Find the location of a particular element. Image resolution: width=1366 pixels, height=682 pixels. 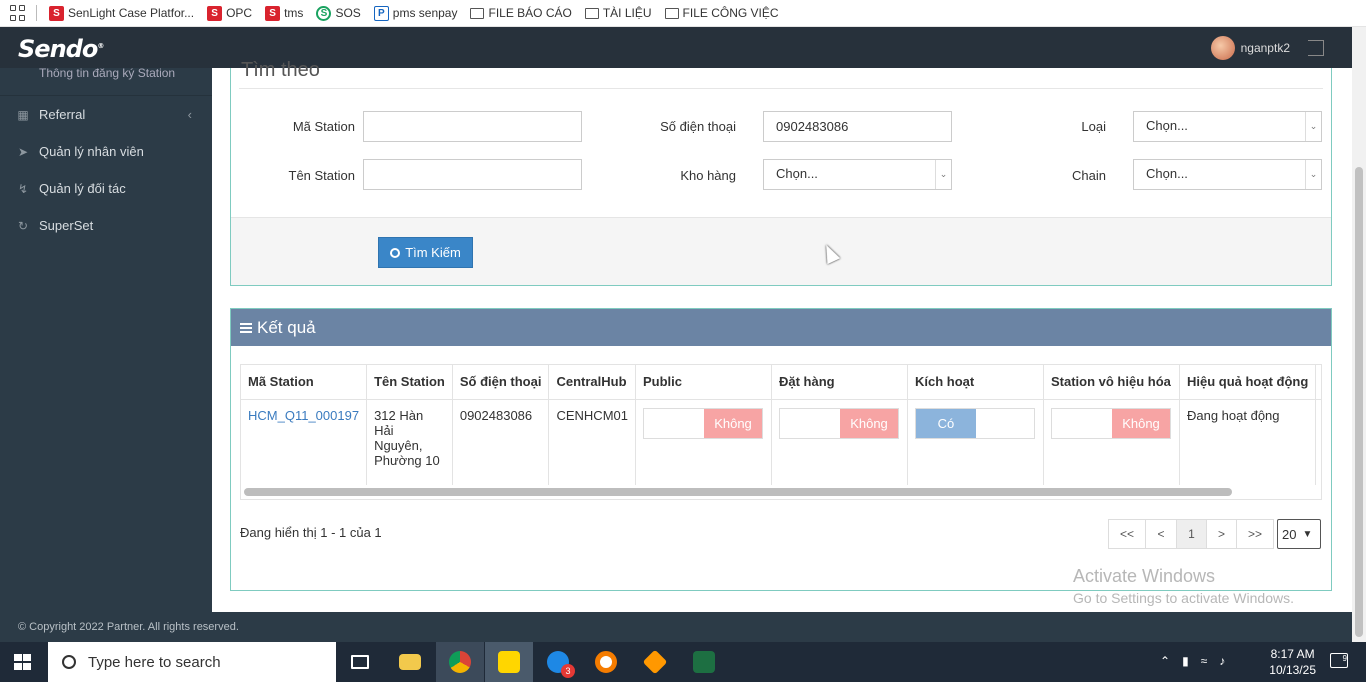

loai-label: Loại is located at coordinates (1093, 126).